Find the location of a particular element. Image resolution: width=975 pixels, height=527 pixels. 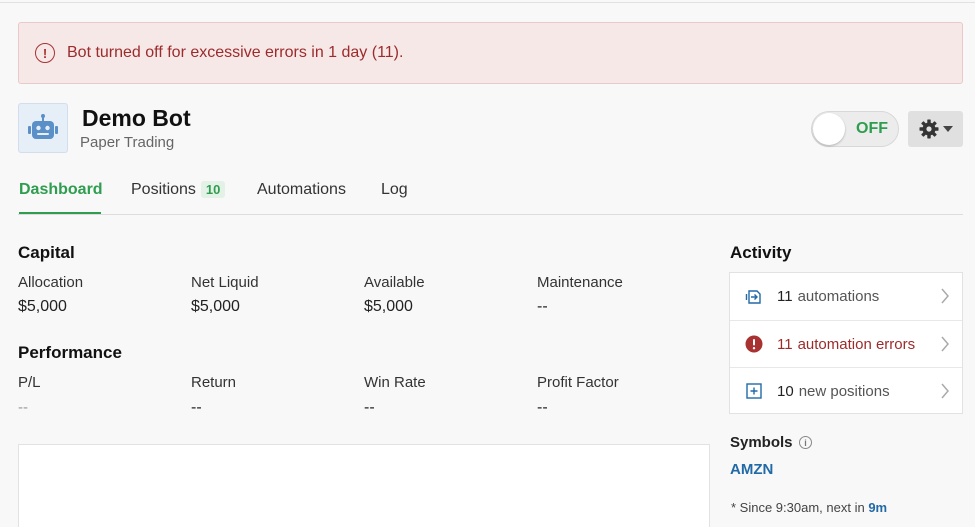

symbol-link-amzn: AMZN is located at coordinates (751, 469).